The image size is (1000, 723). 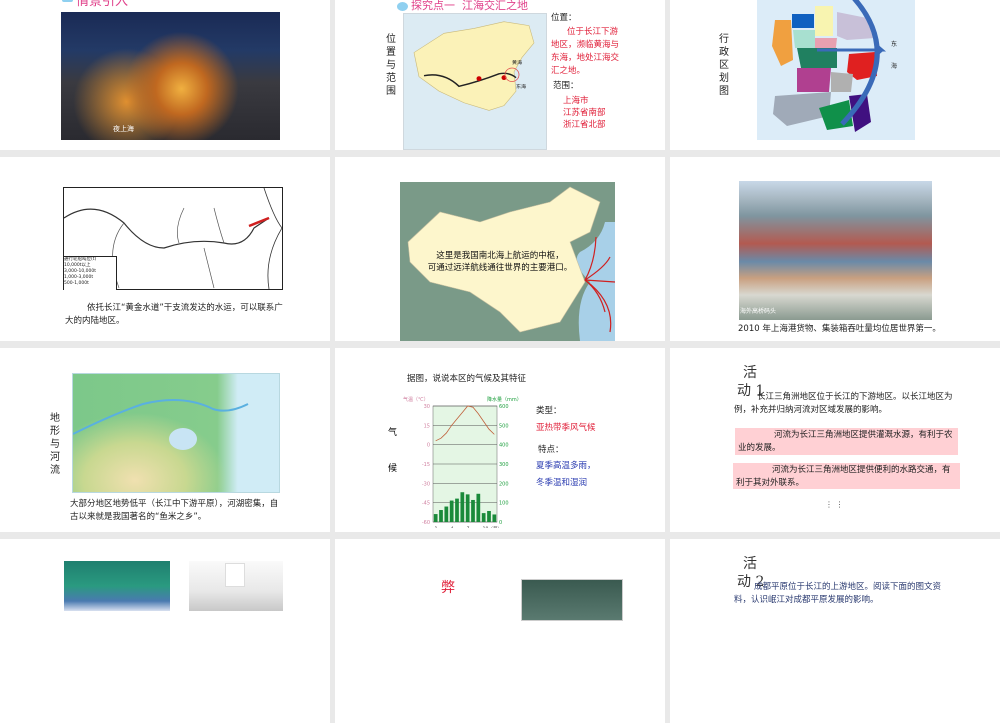 What do you see at coordinates (123, 129) in the screenshot?
I see `photo-caption: 夜上海` at bounding box center [123, 129].